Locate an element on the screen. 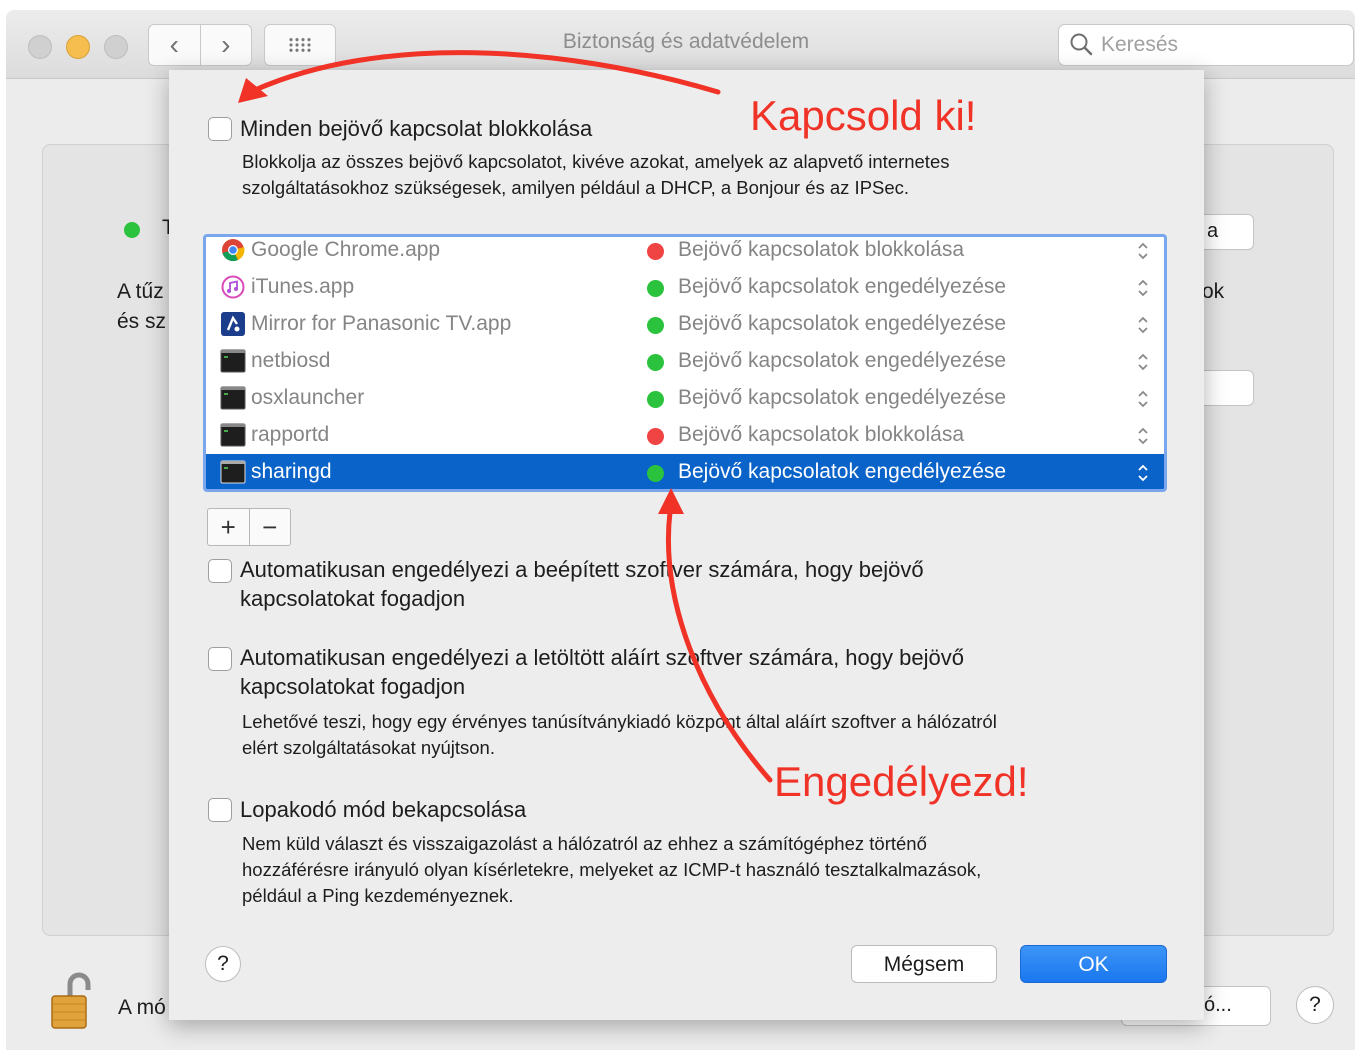 This screenshot has height=1058, width=1355. arrow-head-bottom is located at coordinates (671, 501).